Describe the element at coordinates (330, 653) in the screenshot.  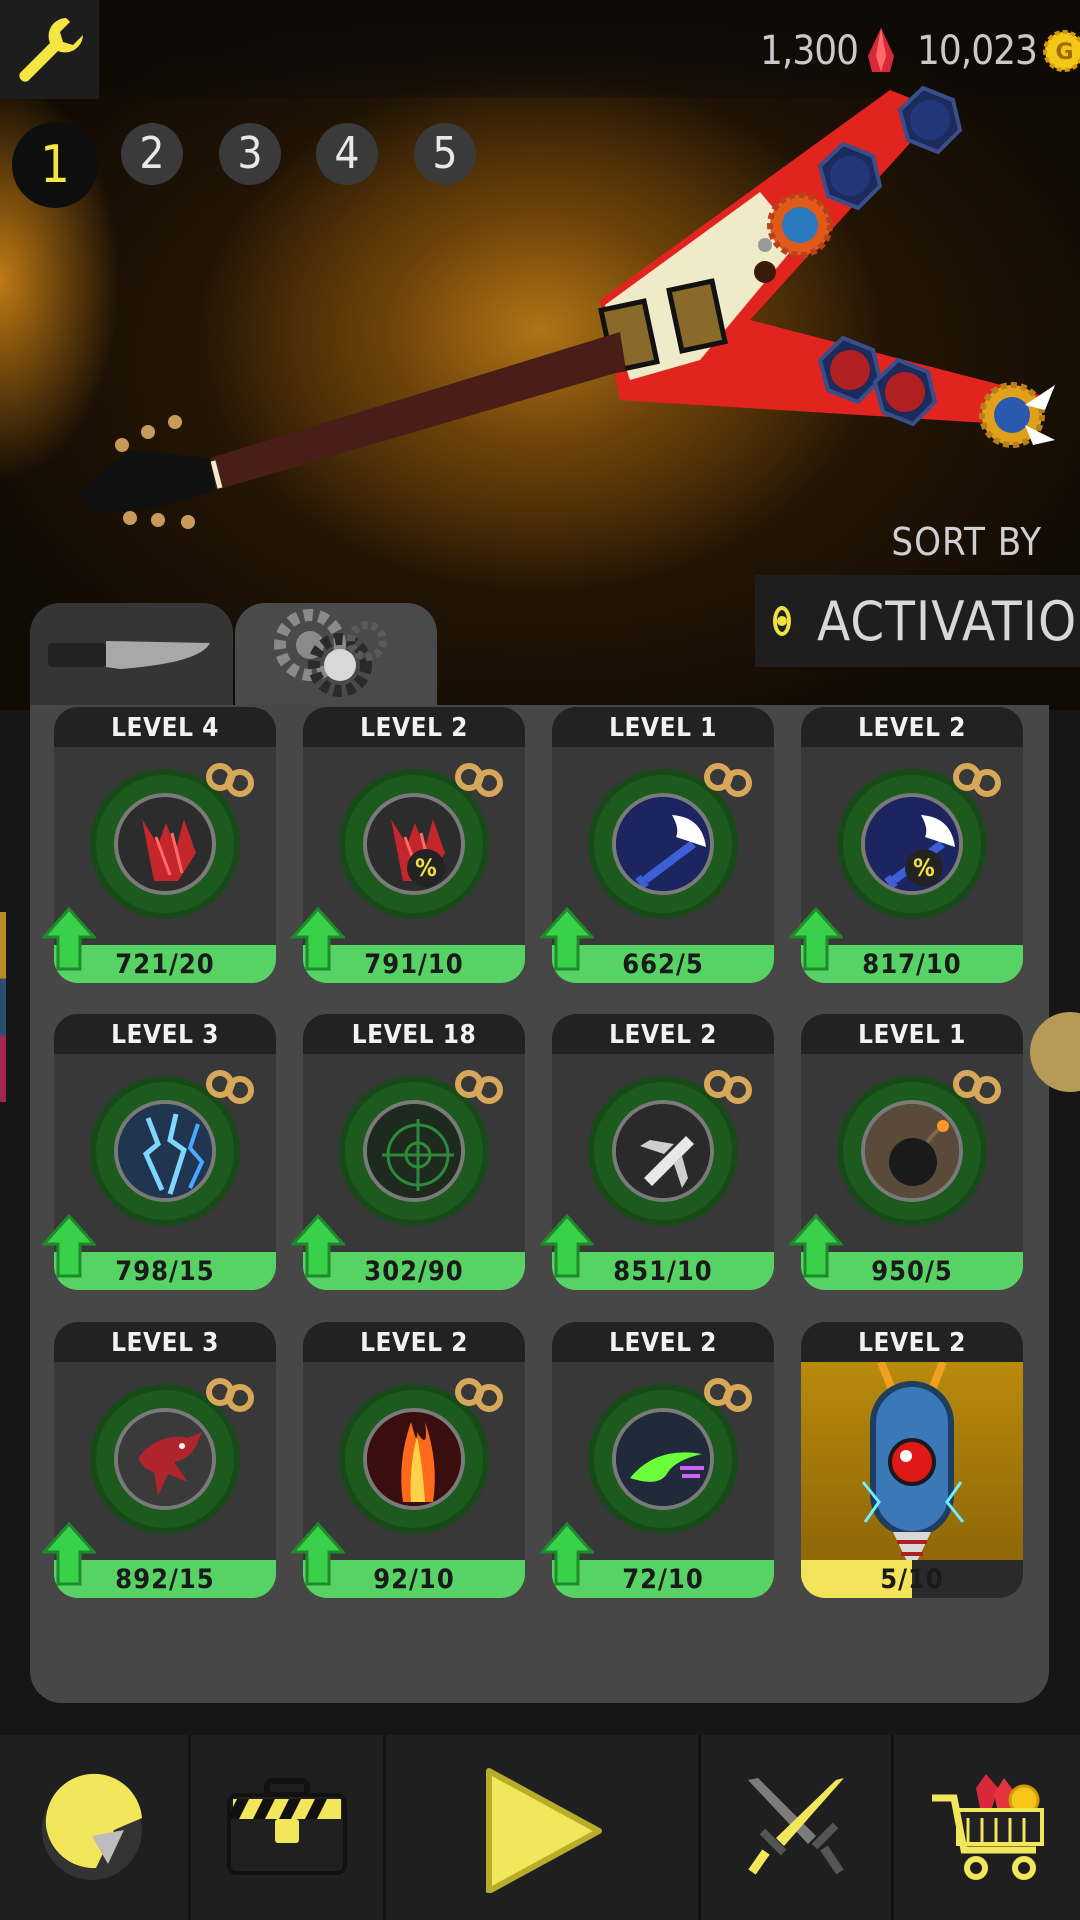
I see `gears-icon` at that location.